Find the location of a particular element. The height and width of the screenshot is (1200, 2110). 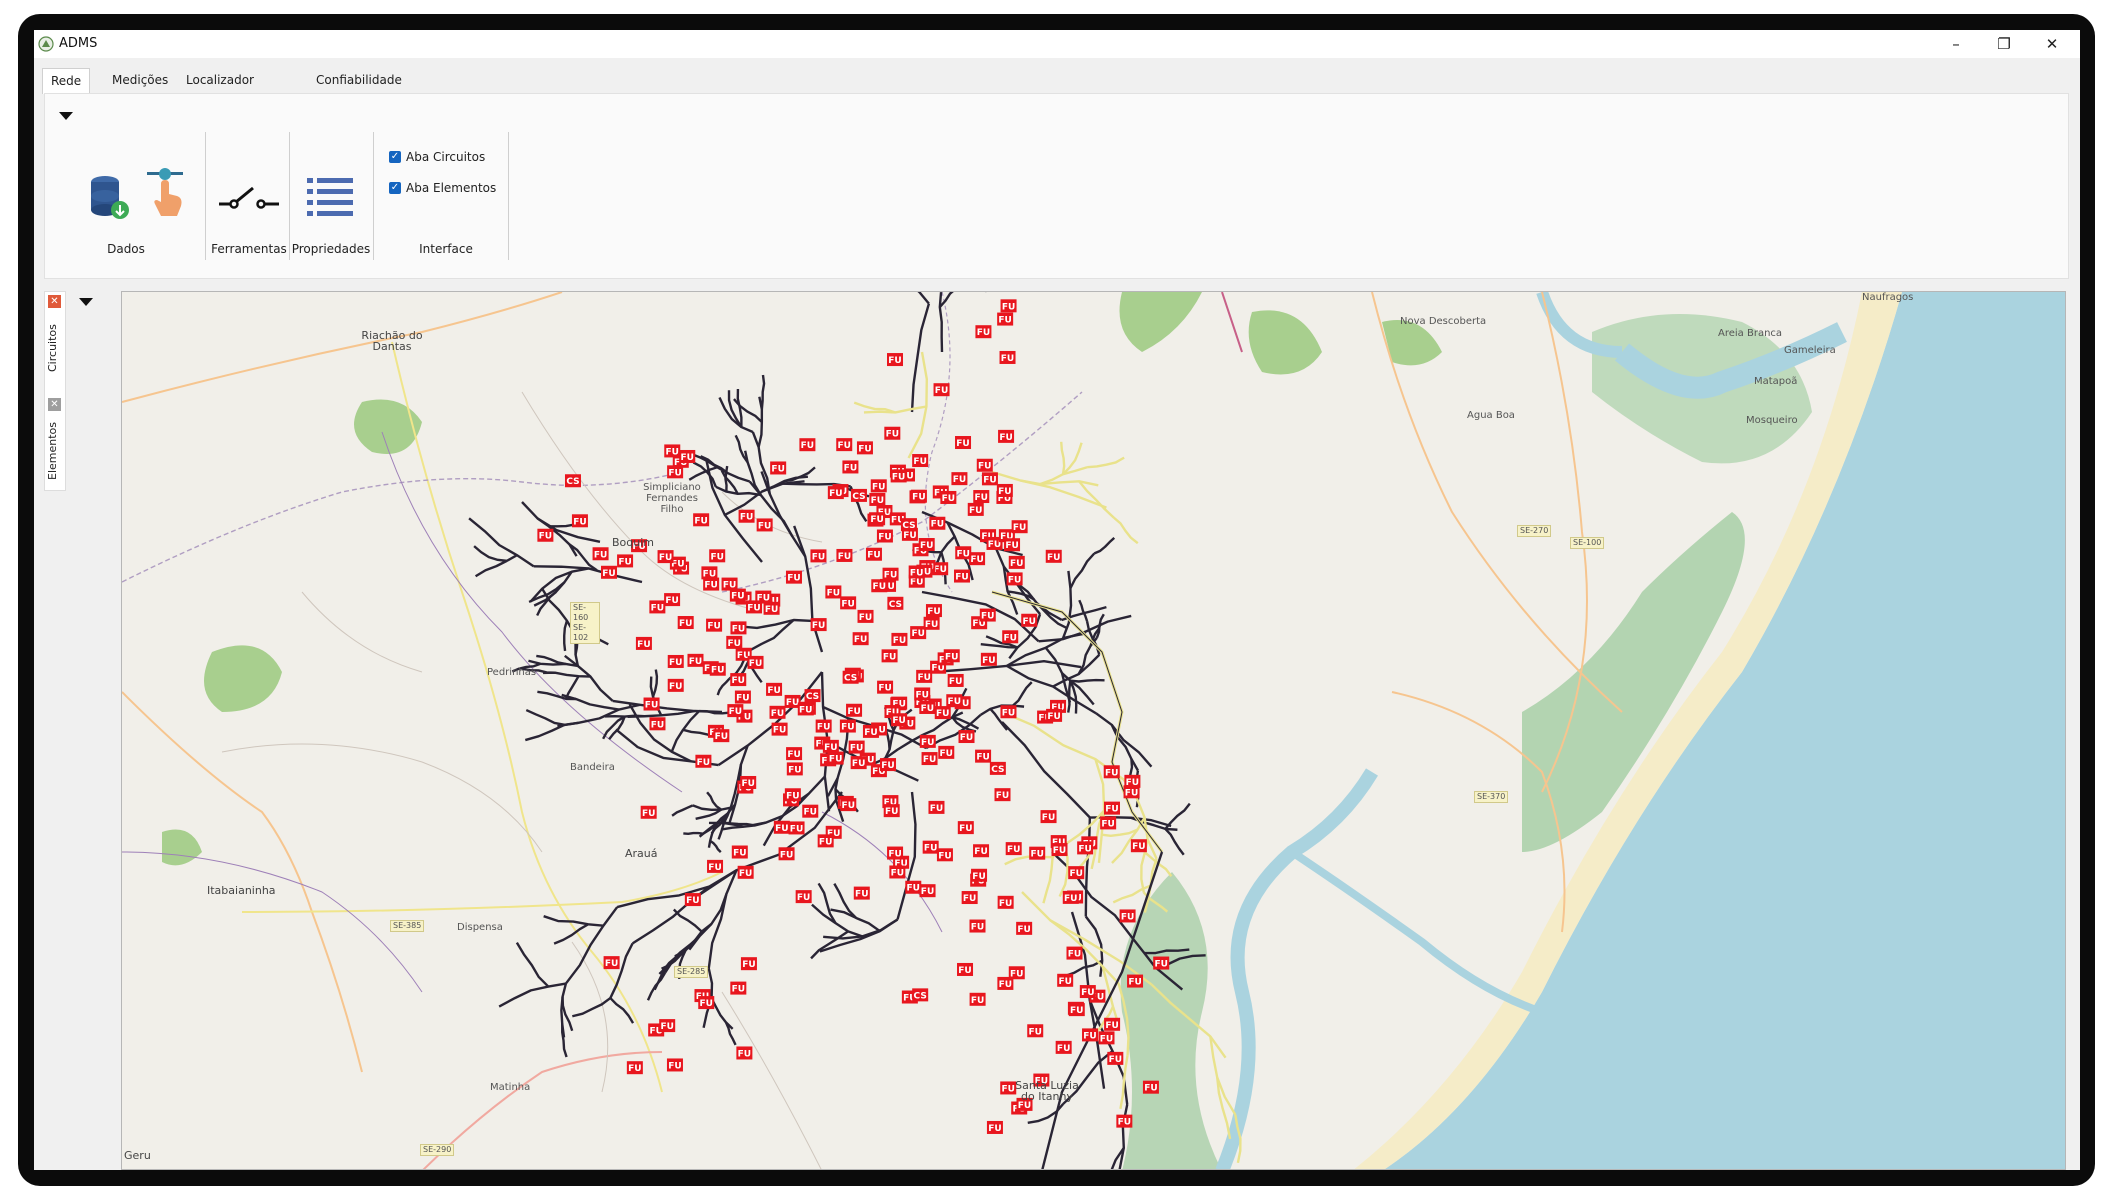

checkbox-aba-circuitos: ✓ Aba Circuitos is located at coordinates (437, 157).